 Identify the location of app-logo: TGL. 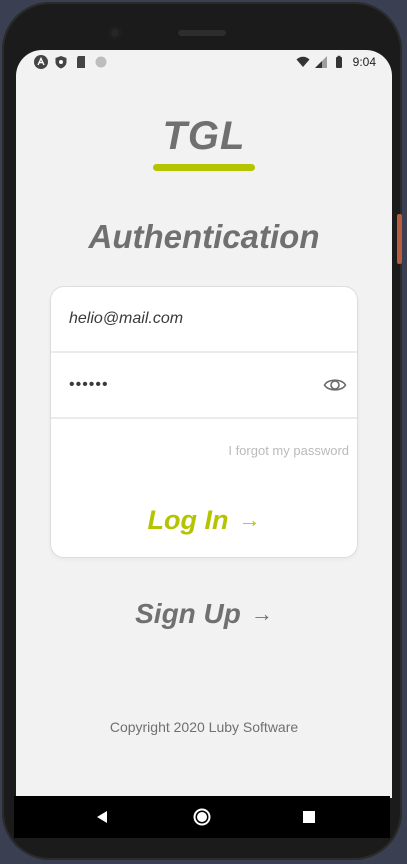
(204, 136).